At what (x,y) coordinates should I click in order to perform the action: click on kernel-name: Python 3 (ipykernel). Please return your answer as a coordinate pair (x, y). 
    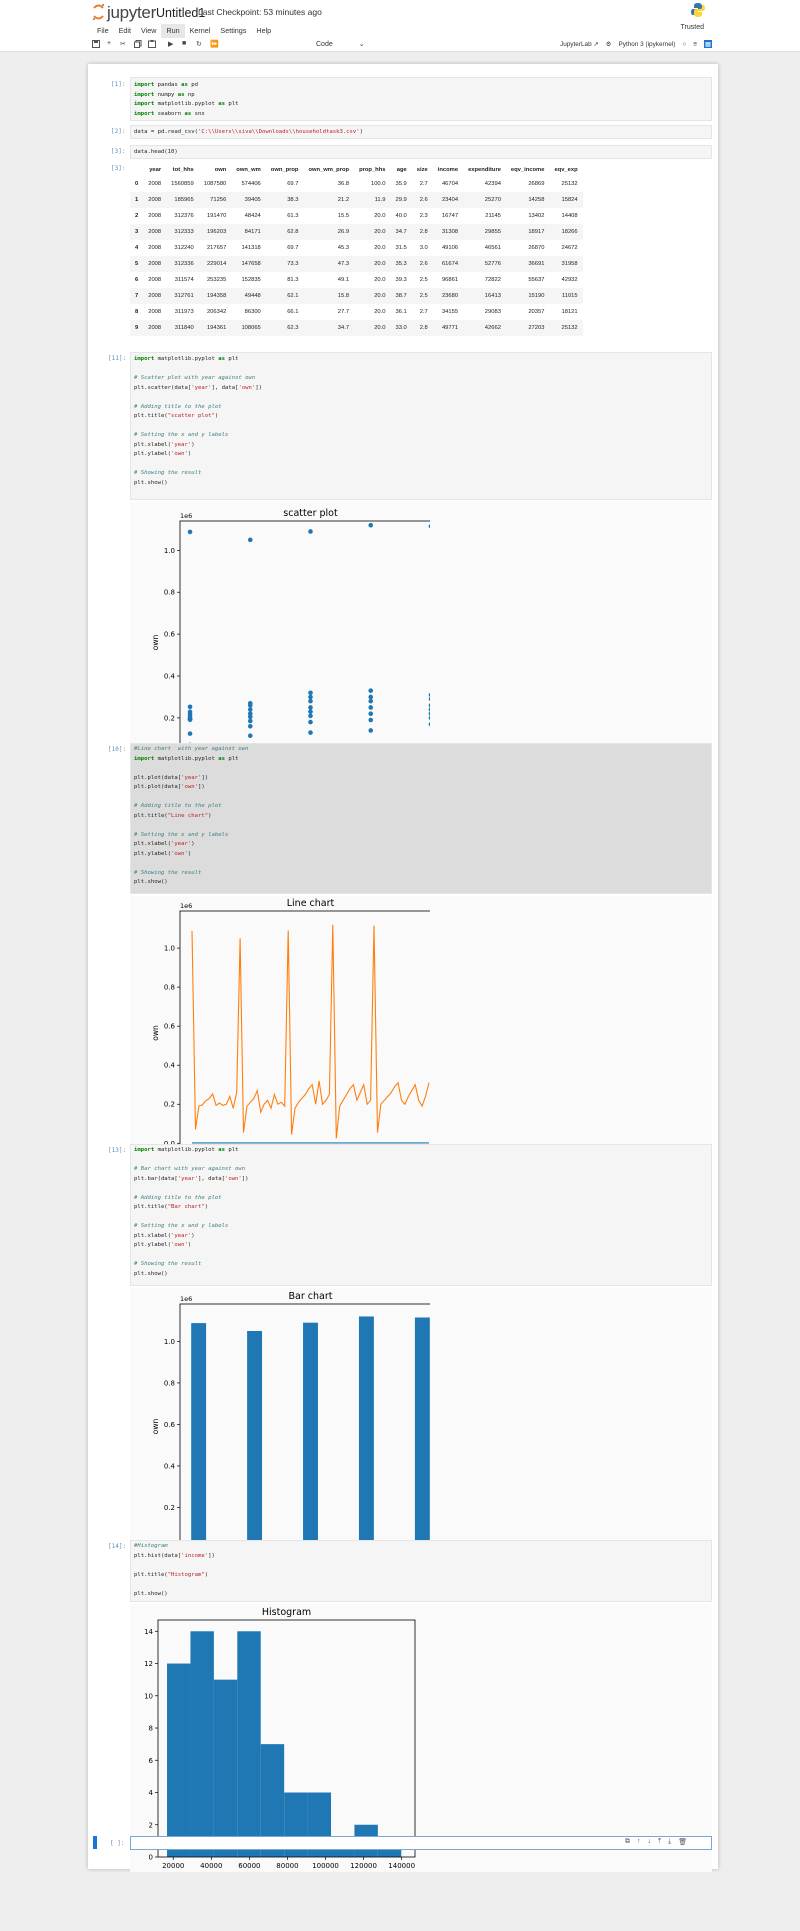
    Looking at the image, I should click on (647, 44).